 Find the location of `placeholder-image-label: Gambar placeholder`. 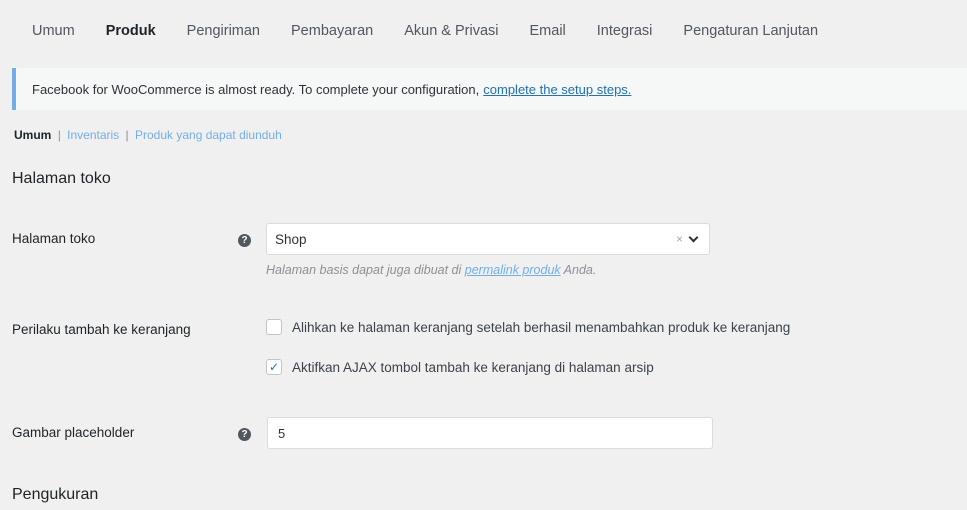

placeholder-image-label: Gambar placeholder is located at coordinates (73, 432).